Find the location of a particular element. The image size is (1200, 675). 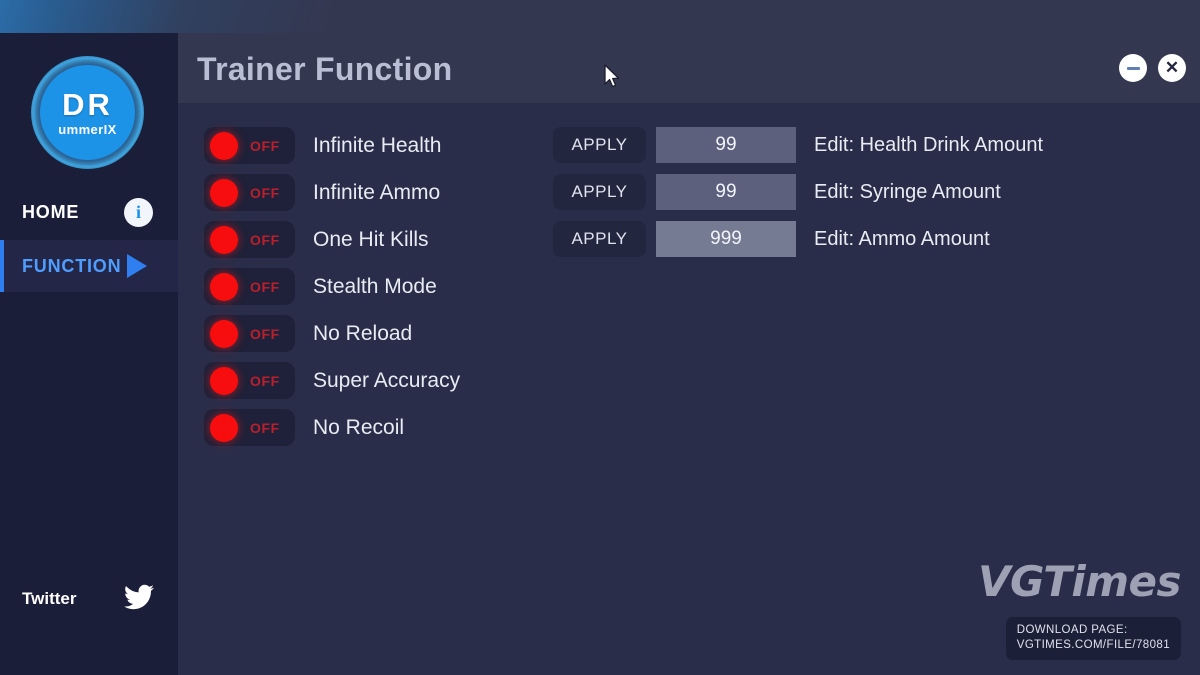

apply-button-ammo: APPLY is located at coordinates (599, 239).